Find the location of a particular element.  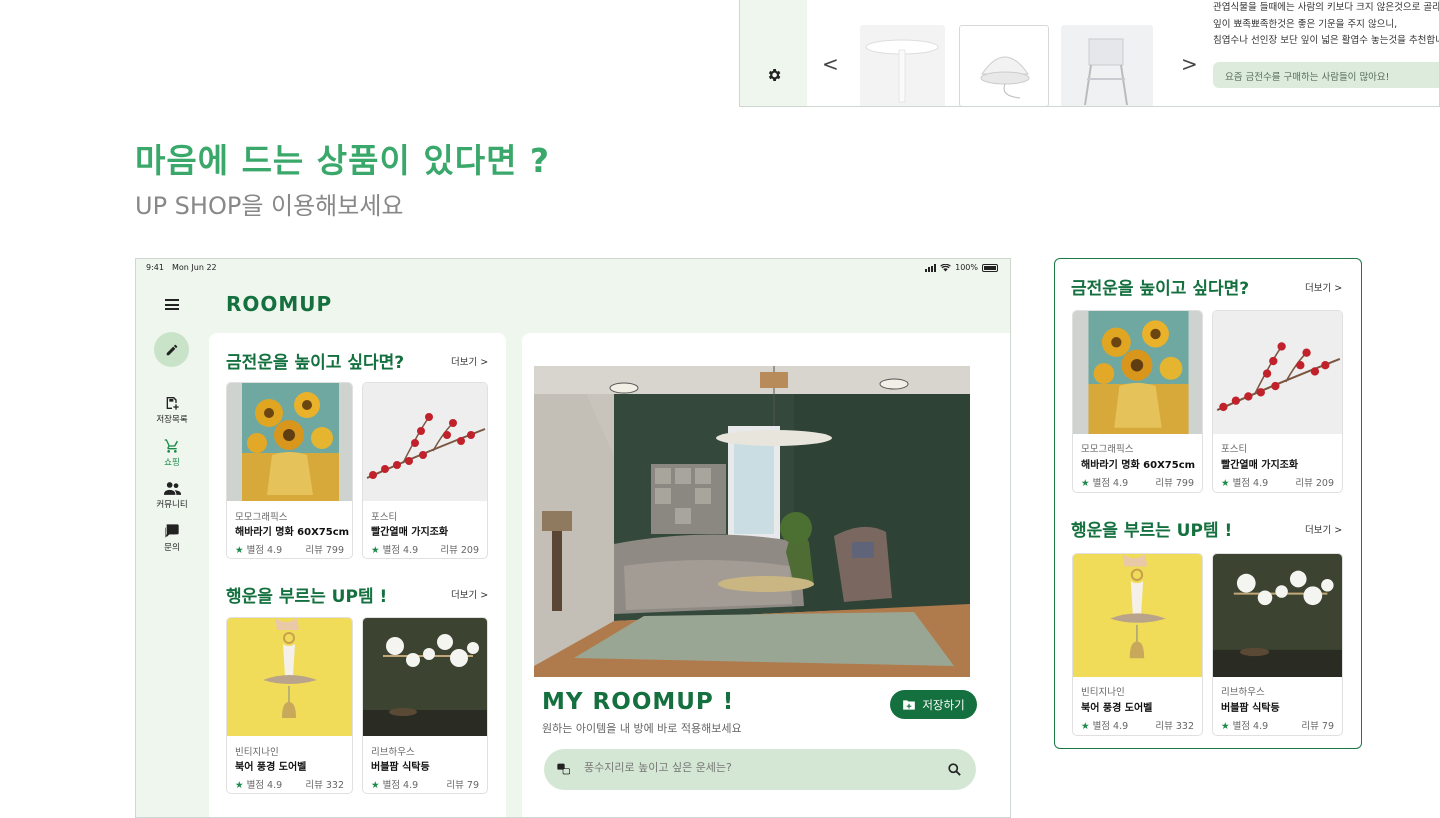

save-label: 저장하기 is located at coordinates (943, 704).